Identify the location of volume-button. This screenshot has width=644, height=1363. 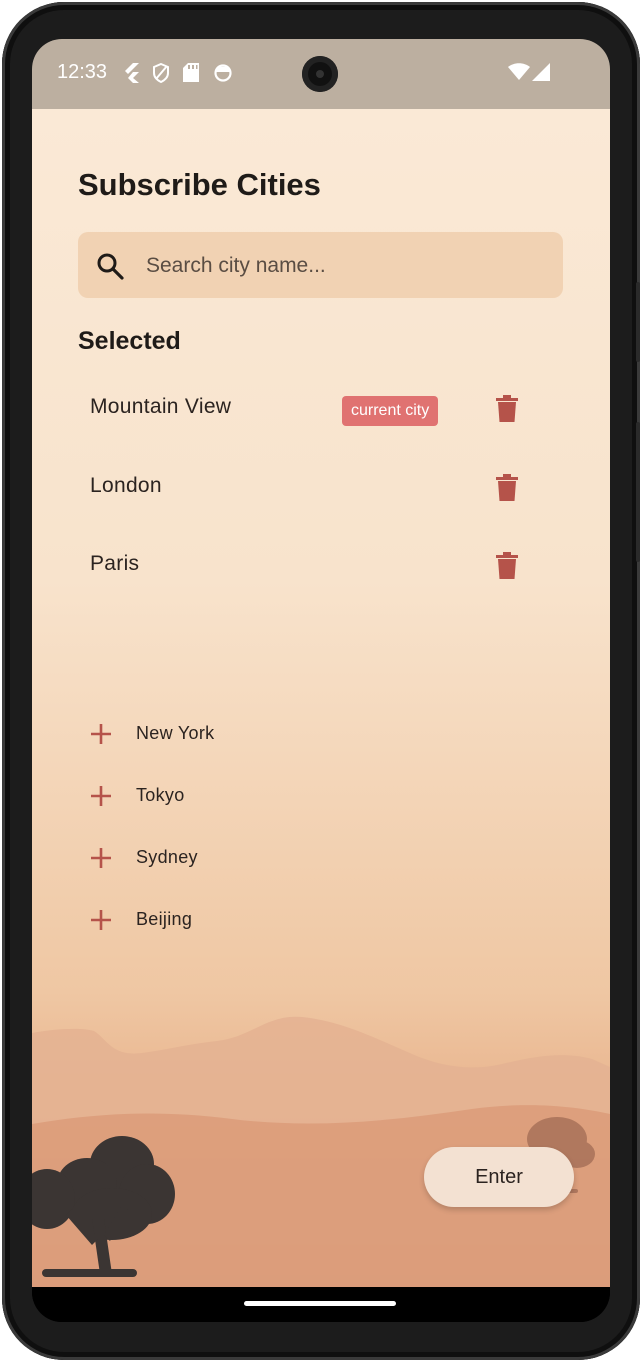
(638, 322).